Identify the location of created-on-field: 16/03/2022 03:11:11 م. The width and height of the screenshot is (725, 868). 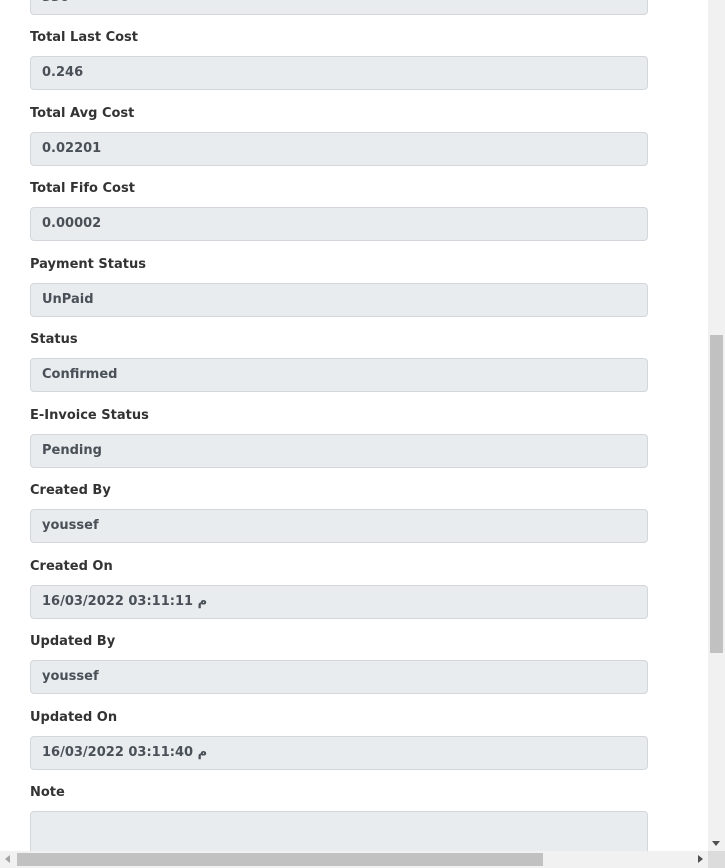
(339, 602).